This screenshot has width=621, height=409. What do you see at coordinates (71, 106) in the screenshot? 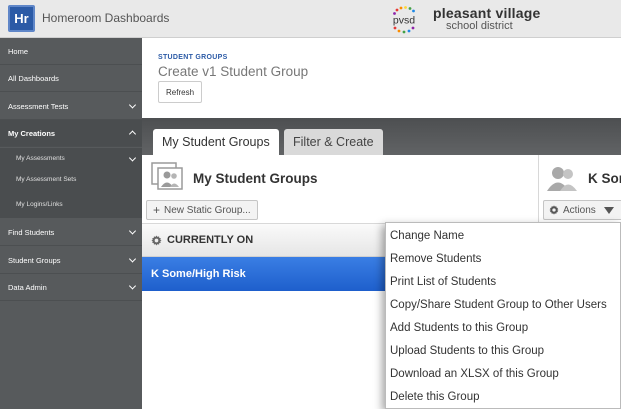
I see `sidebar-item-assessment-tests: Assessment Tests` at bounding box center [71, 106].